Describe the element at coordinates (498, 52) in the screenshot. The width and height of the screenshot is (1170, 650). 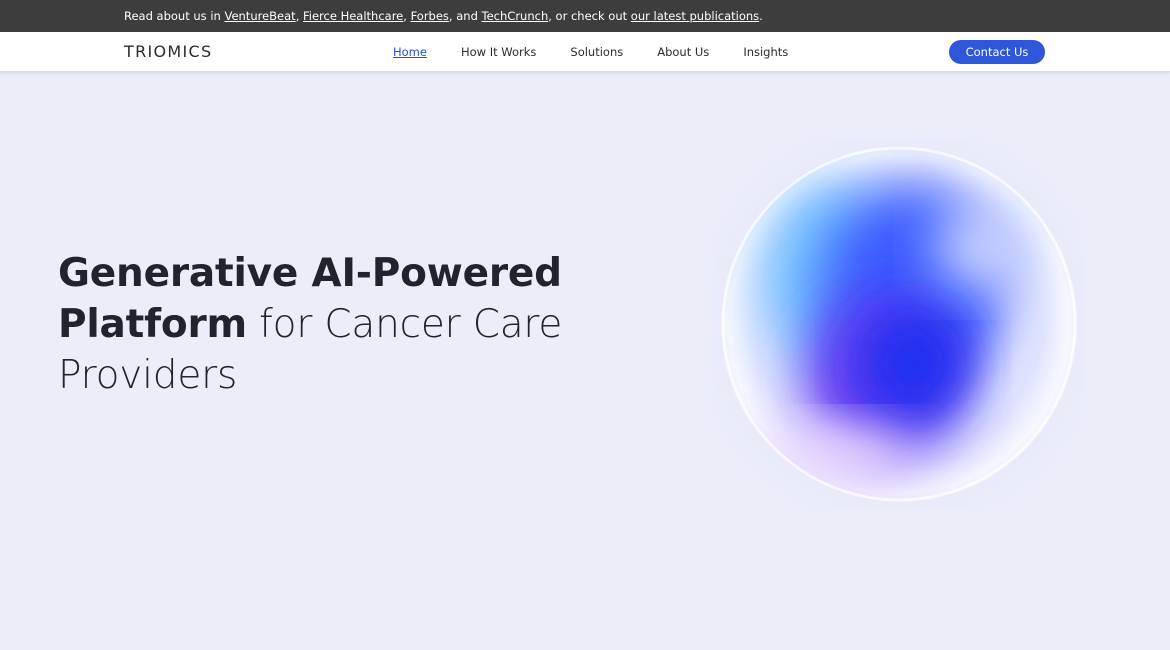
I see `nav-item-how-it-works: How It Works` at that location.